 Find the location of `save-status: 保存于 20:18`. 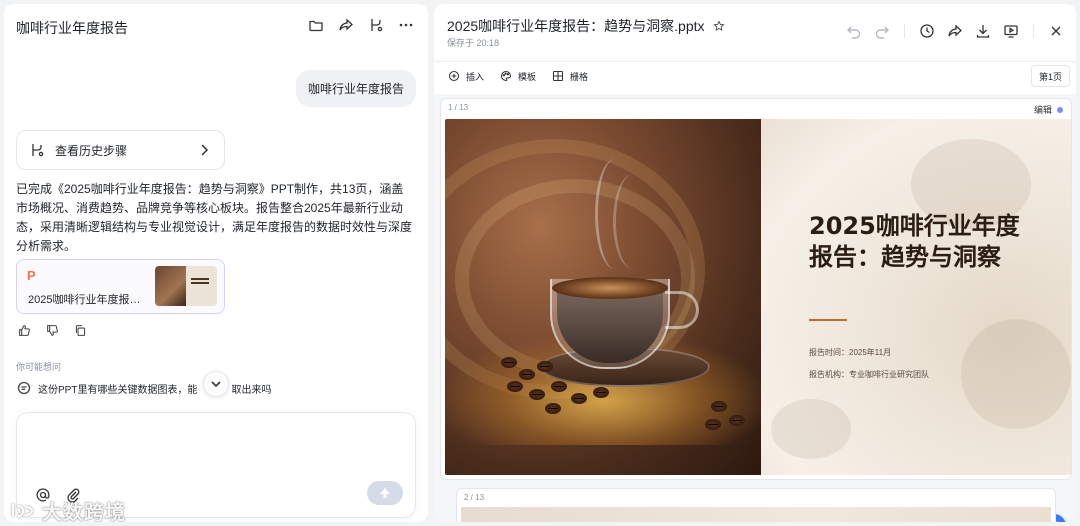

save-status: 保存于 20:18 is located at coordinates (473, 43).